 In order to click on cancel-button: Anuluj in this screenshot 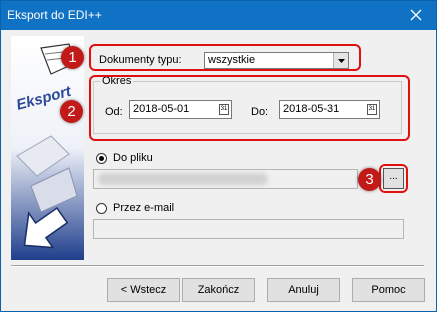, I will do `click(303, 290)`.